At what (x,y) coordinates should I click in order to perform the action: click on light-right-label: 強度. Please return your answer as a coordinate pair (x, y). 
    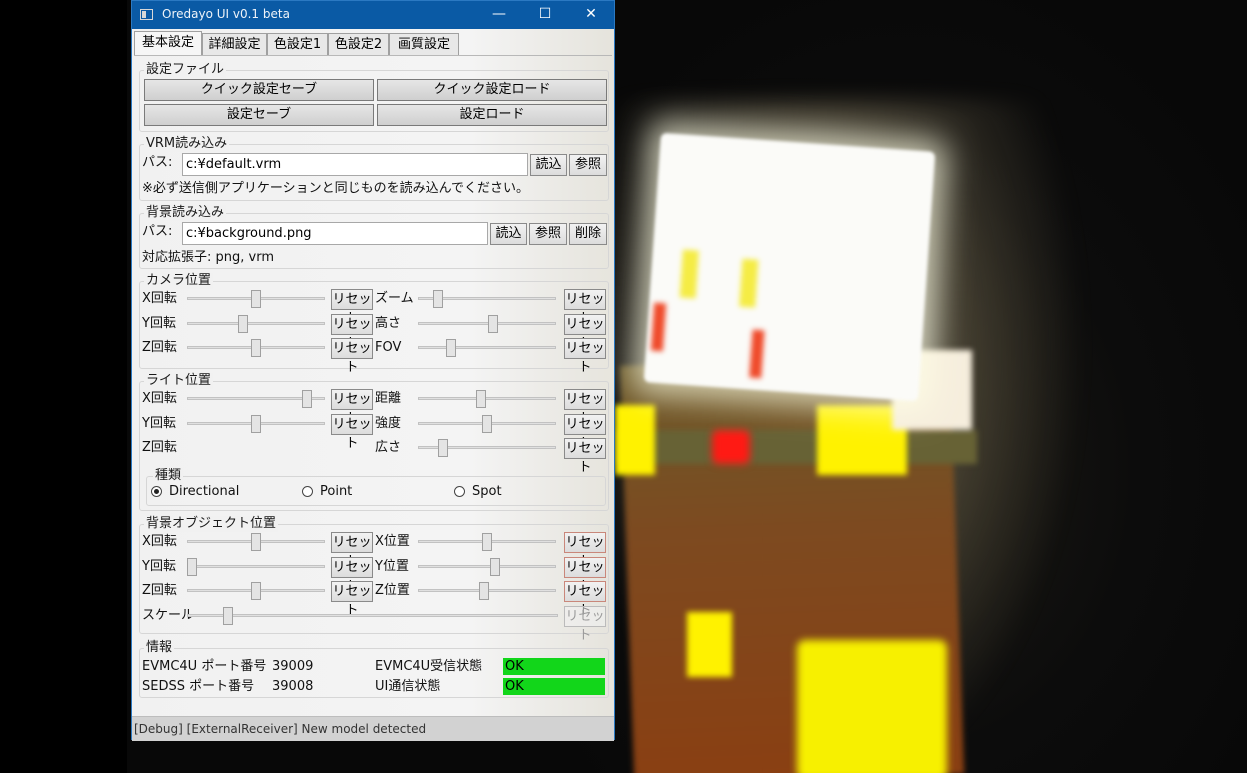
    Looking at the image, I should click on (388, 423).